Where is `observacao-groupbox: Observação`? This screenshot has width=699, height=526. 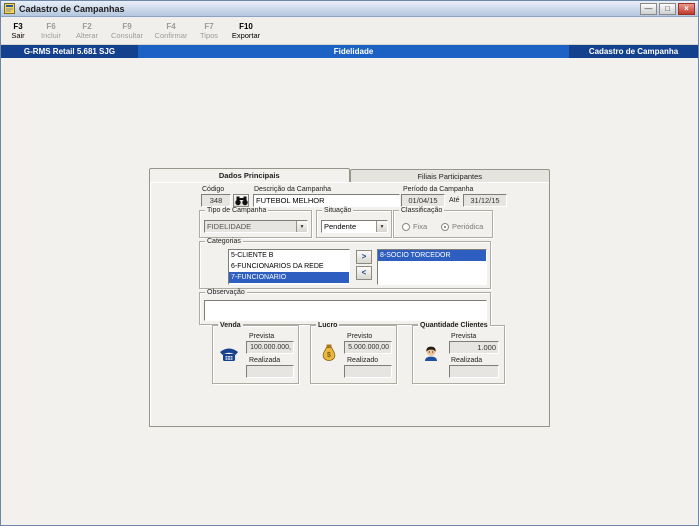 observacao-groupbox: Observação is located at coordinates (345, 307).